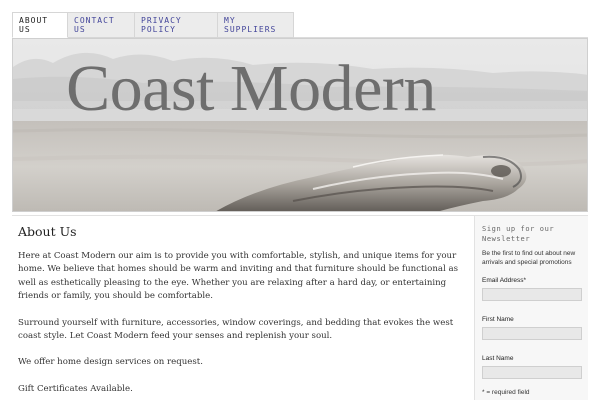 The image size is (600, 400). Describe the element at coordinates (504, 280) in the screenshot. I see `email-label: Email Address*` at that location.